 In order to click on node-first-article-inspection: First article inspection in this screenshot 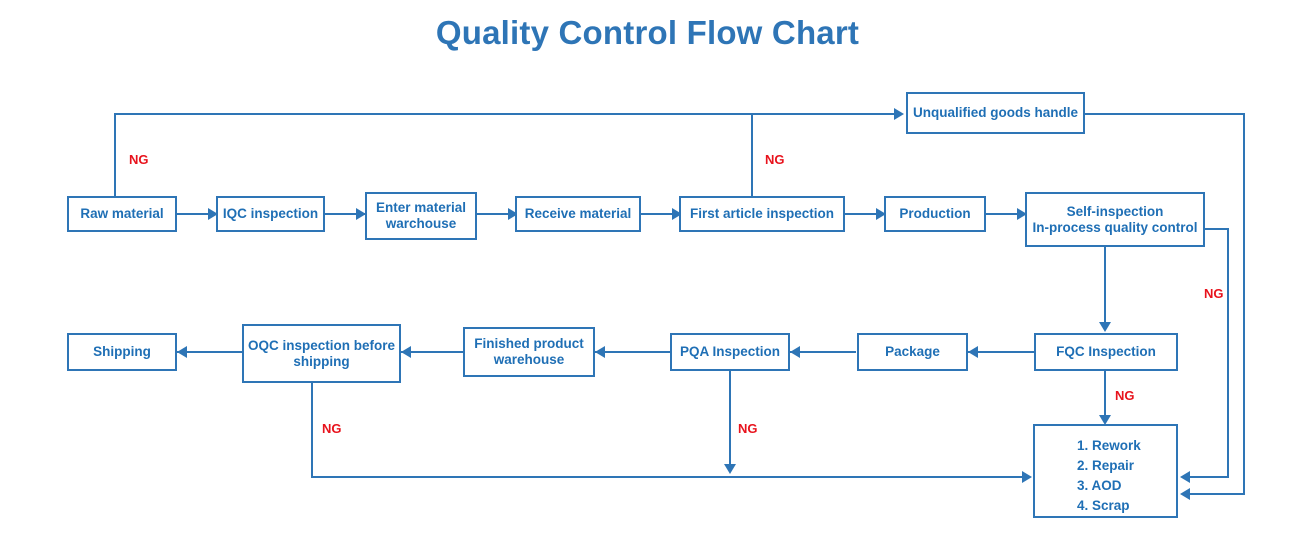, I will do `click(762, 214)`.